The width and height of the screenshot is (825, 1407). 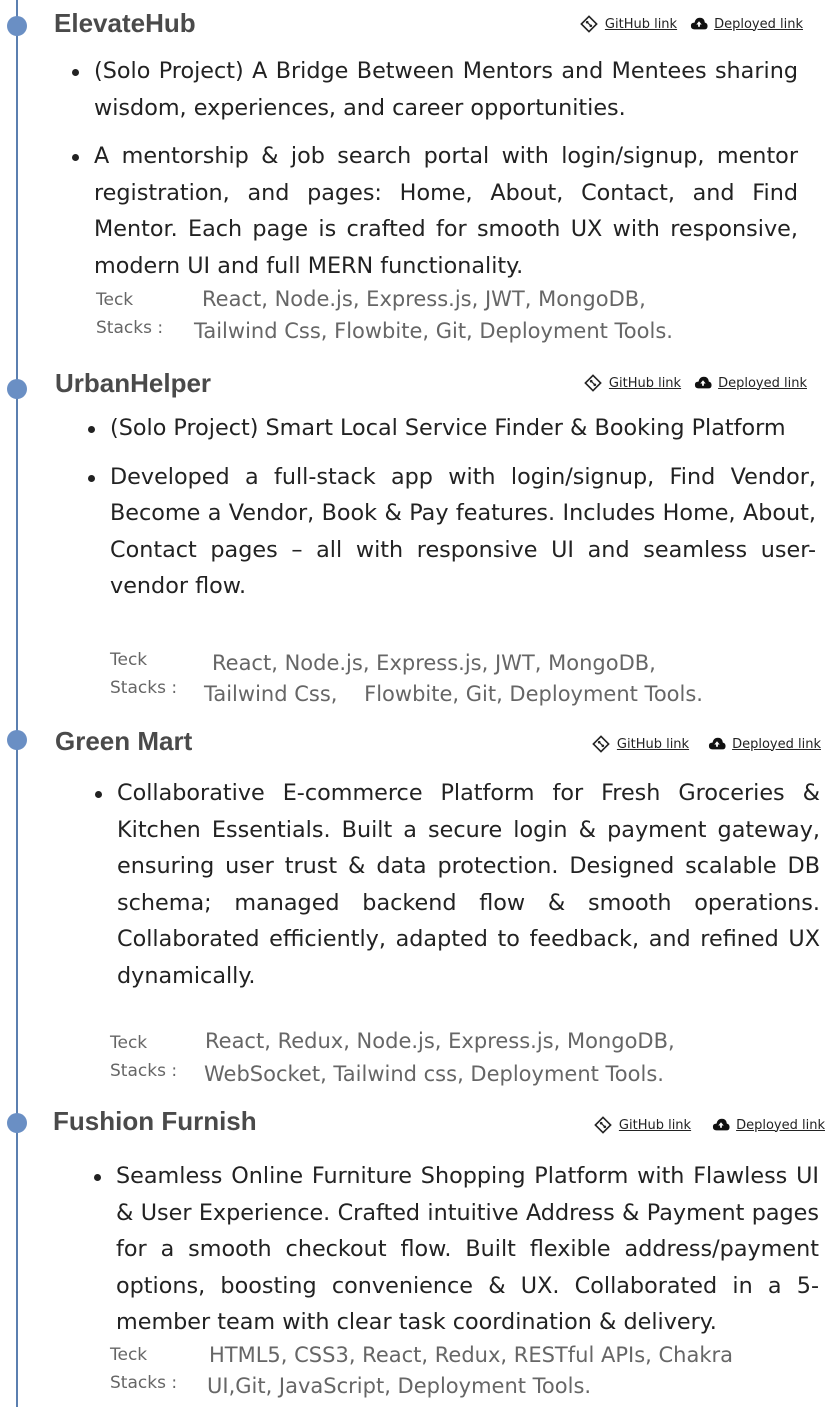 What do you see at coordinates (155, 1121) in the screenshot?
I see `project-title: Fushion Furnish` at bounding box center [155, 1121].